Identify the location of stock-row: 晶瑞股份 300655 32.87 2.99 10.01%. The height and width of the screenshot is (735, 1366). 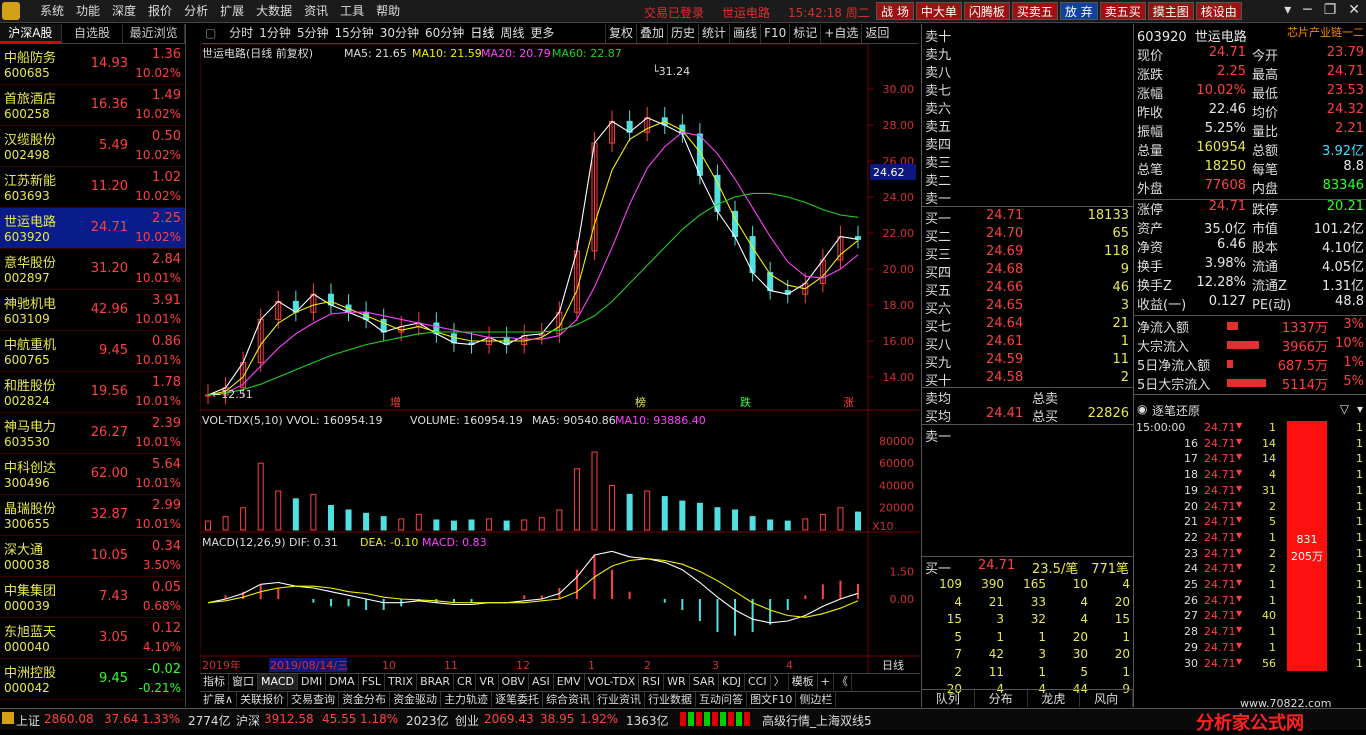
(92, 515).